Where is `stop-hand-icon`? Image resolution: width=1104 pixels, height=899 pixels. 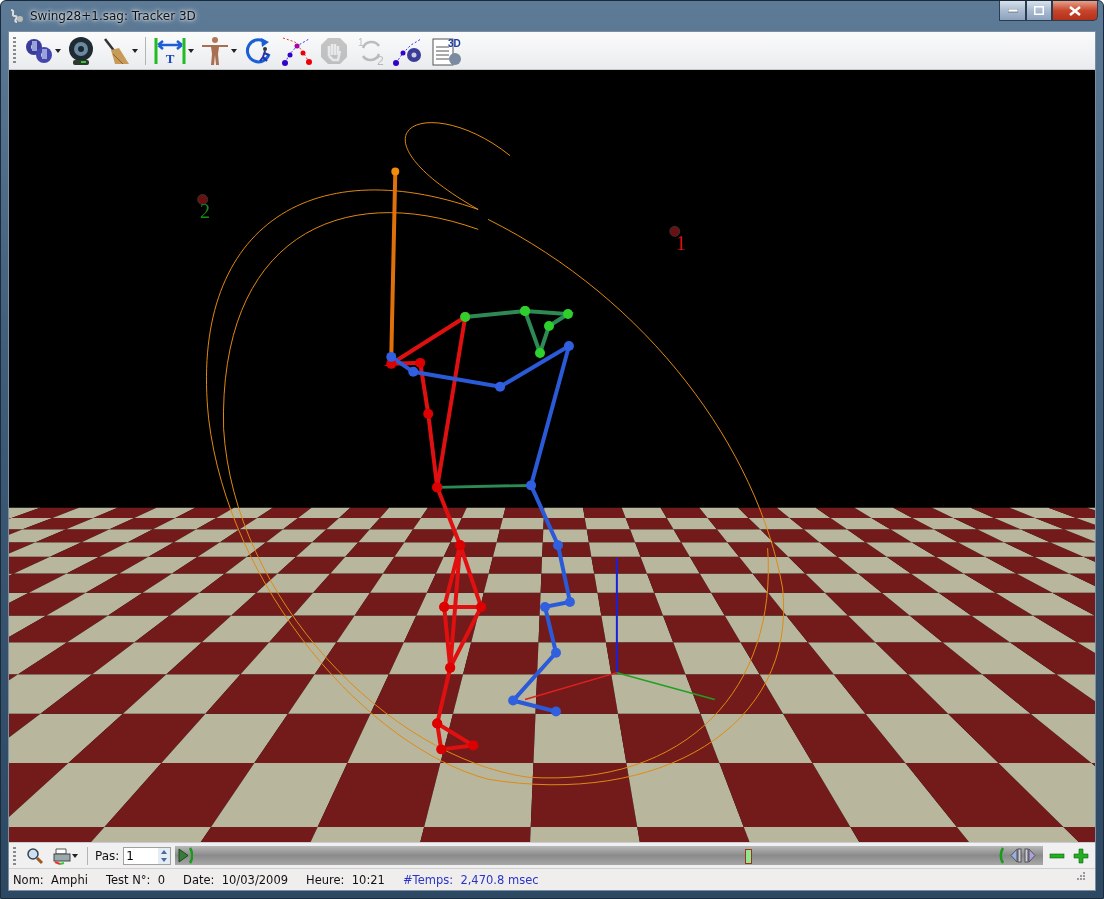
stop-hand-icon is located at coordinates (334, 50).